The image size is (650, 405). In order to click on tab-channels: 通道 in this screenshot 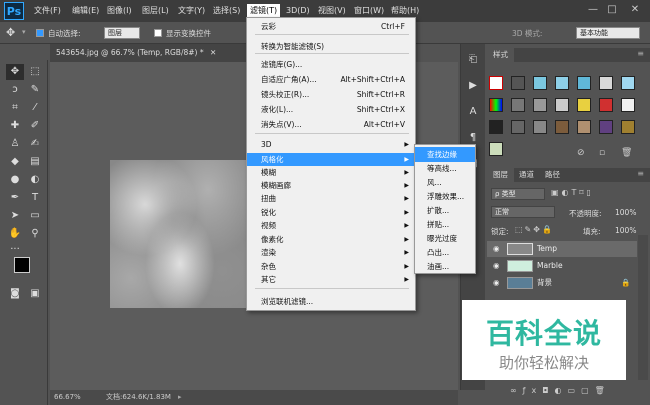, I will do `click(526, 175)`.